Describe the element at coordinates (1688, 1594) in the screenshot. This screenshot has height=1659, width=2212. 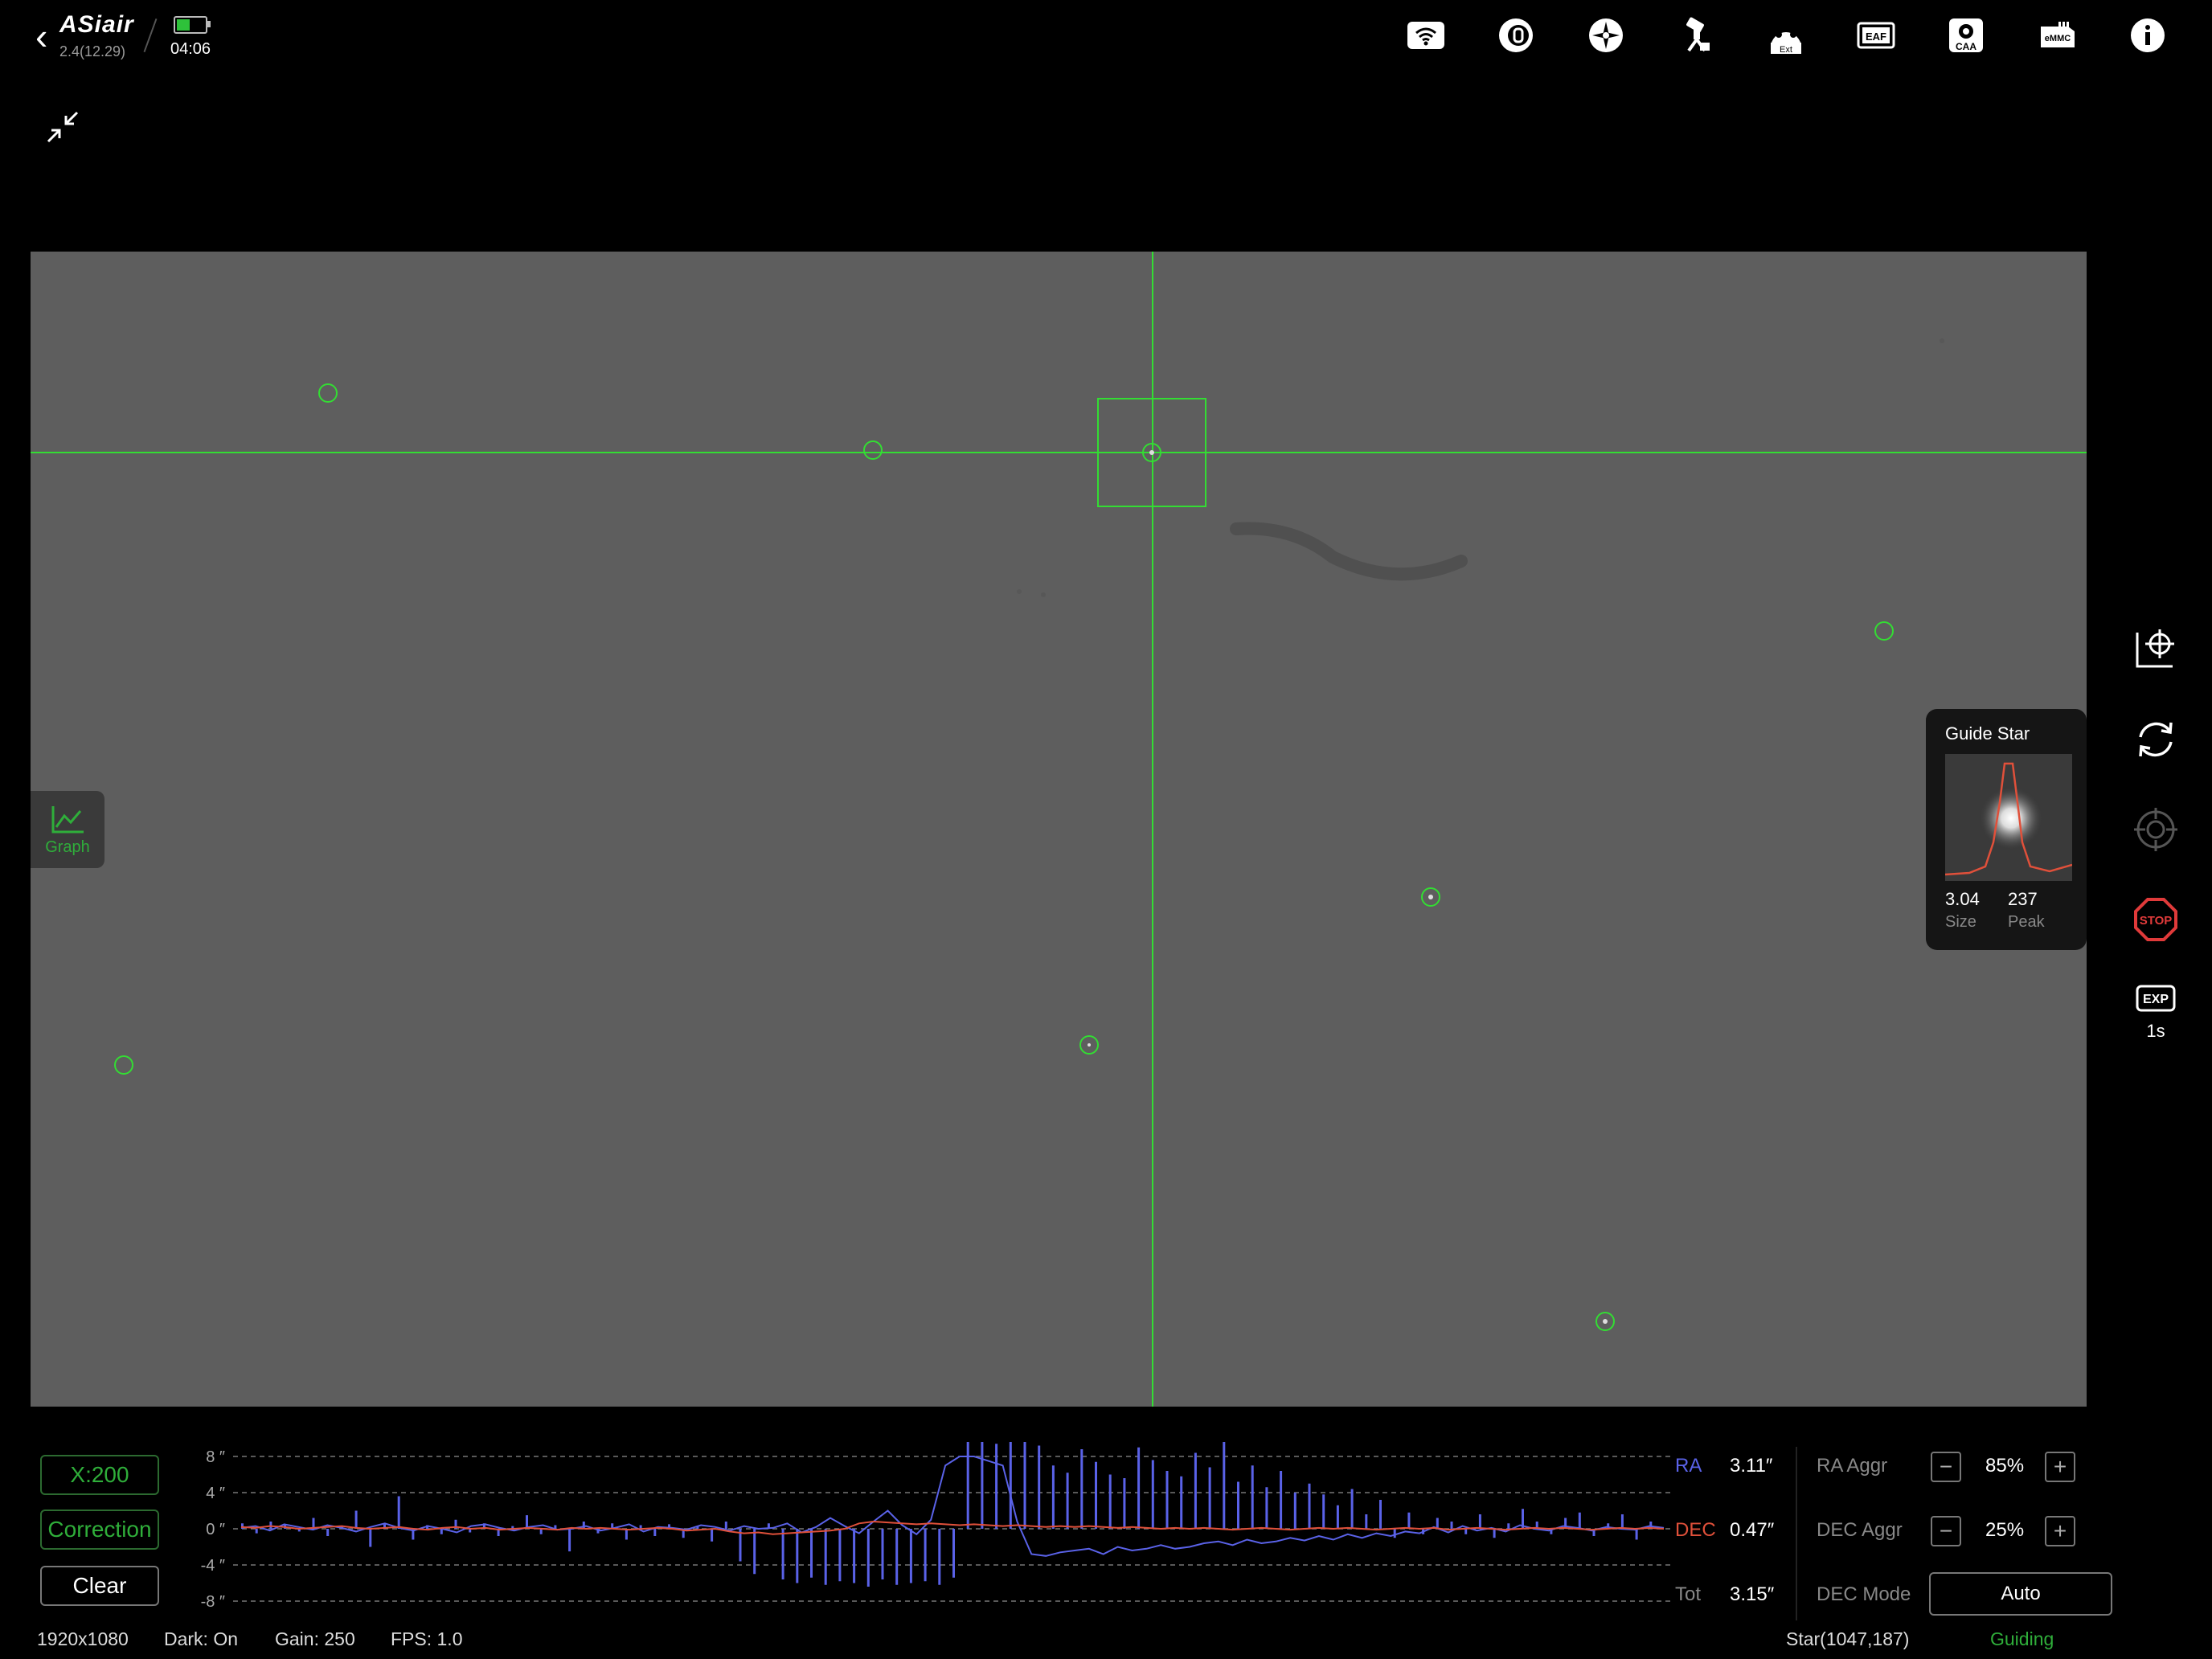
I see `total-rms-label: Tot` at that location.